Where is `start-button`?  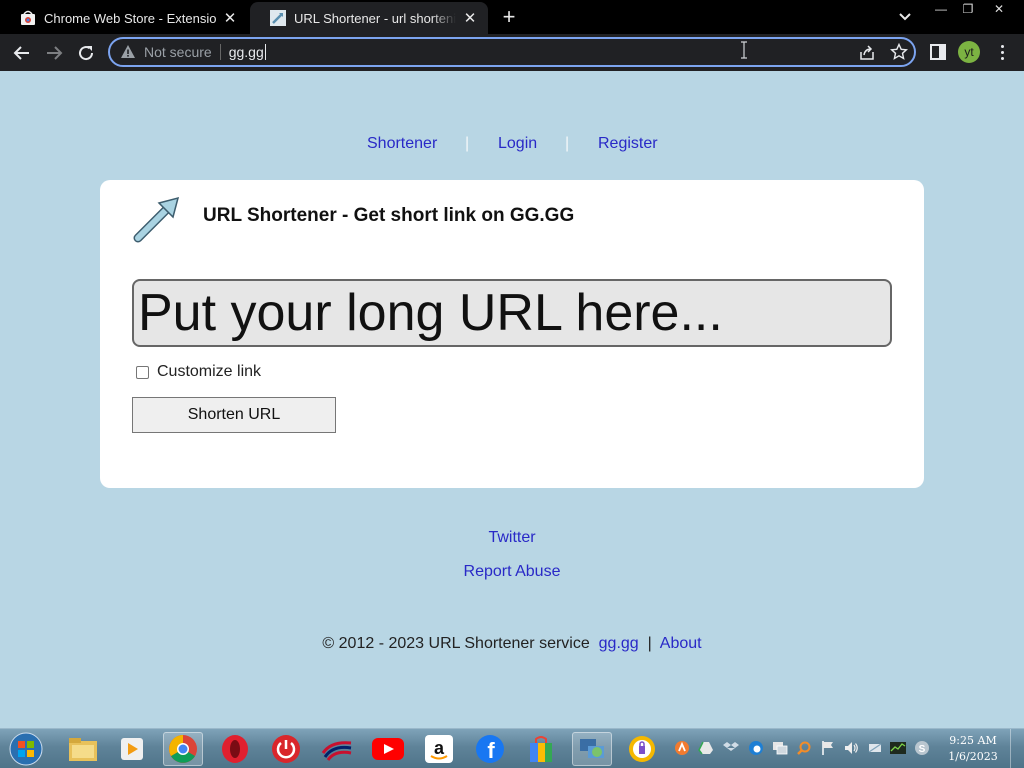
start-button is located at coordinates (26, 749).